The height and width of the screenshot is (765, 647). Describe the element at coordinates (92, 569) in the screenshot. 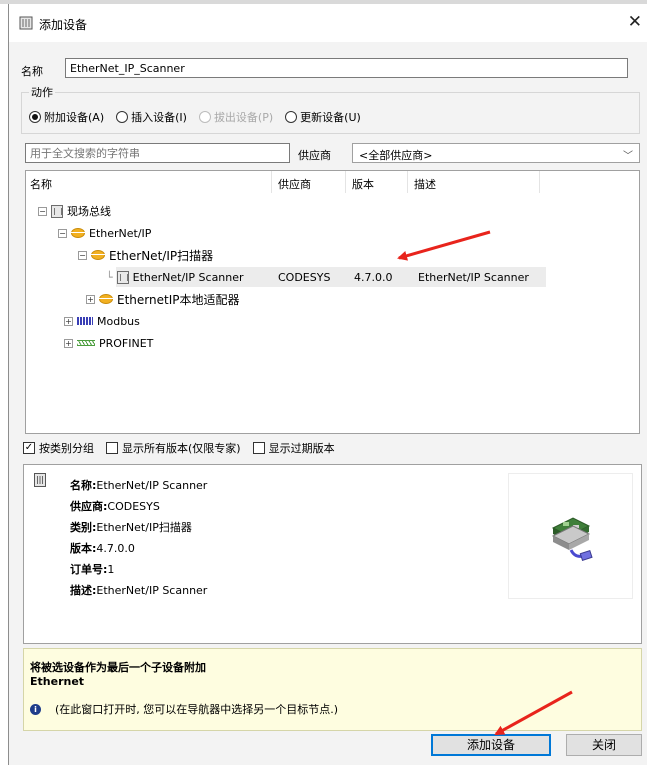

I see `info-order-number: 订单号:1` at that location.